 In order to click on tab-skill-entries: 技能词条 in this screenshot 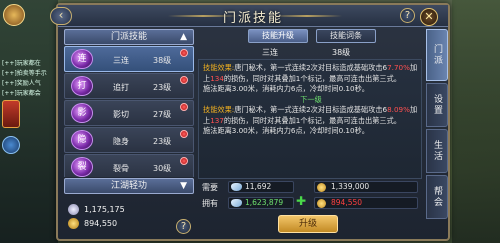, I will do `click(346, 36)`.